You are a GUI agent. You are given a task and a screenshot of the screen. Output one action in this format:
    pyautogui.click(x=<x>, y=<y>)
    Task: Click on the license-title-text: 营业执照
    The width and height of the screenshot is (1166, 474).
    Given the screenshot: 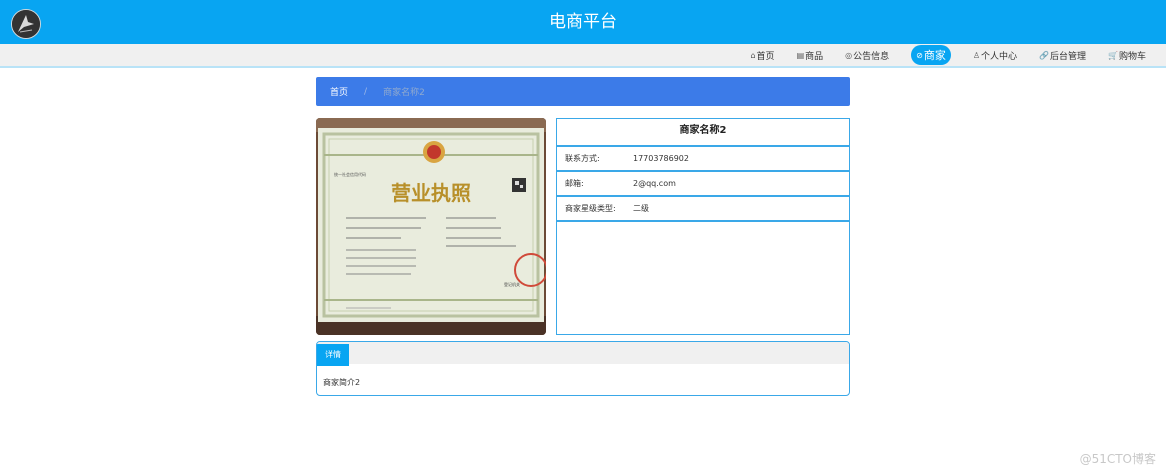 What is the action you would take?
    pyautogui.click(x=431, y=193)
    